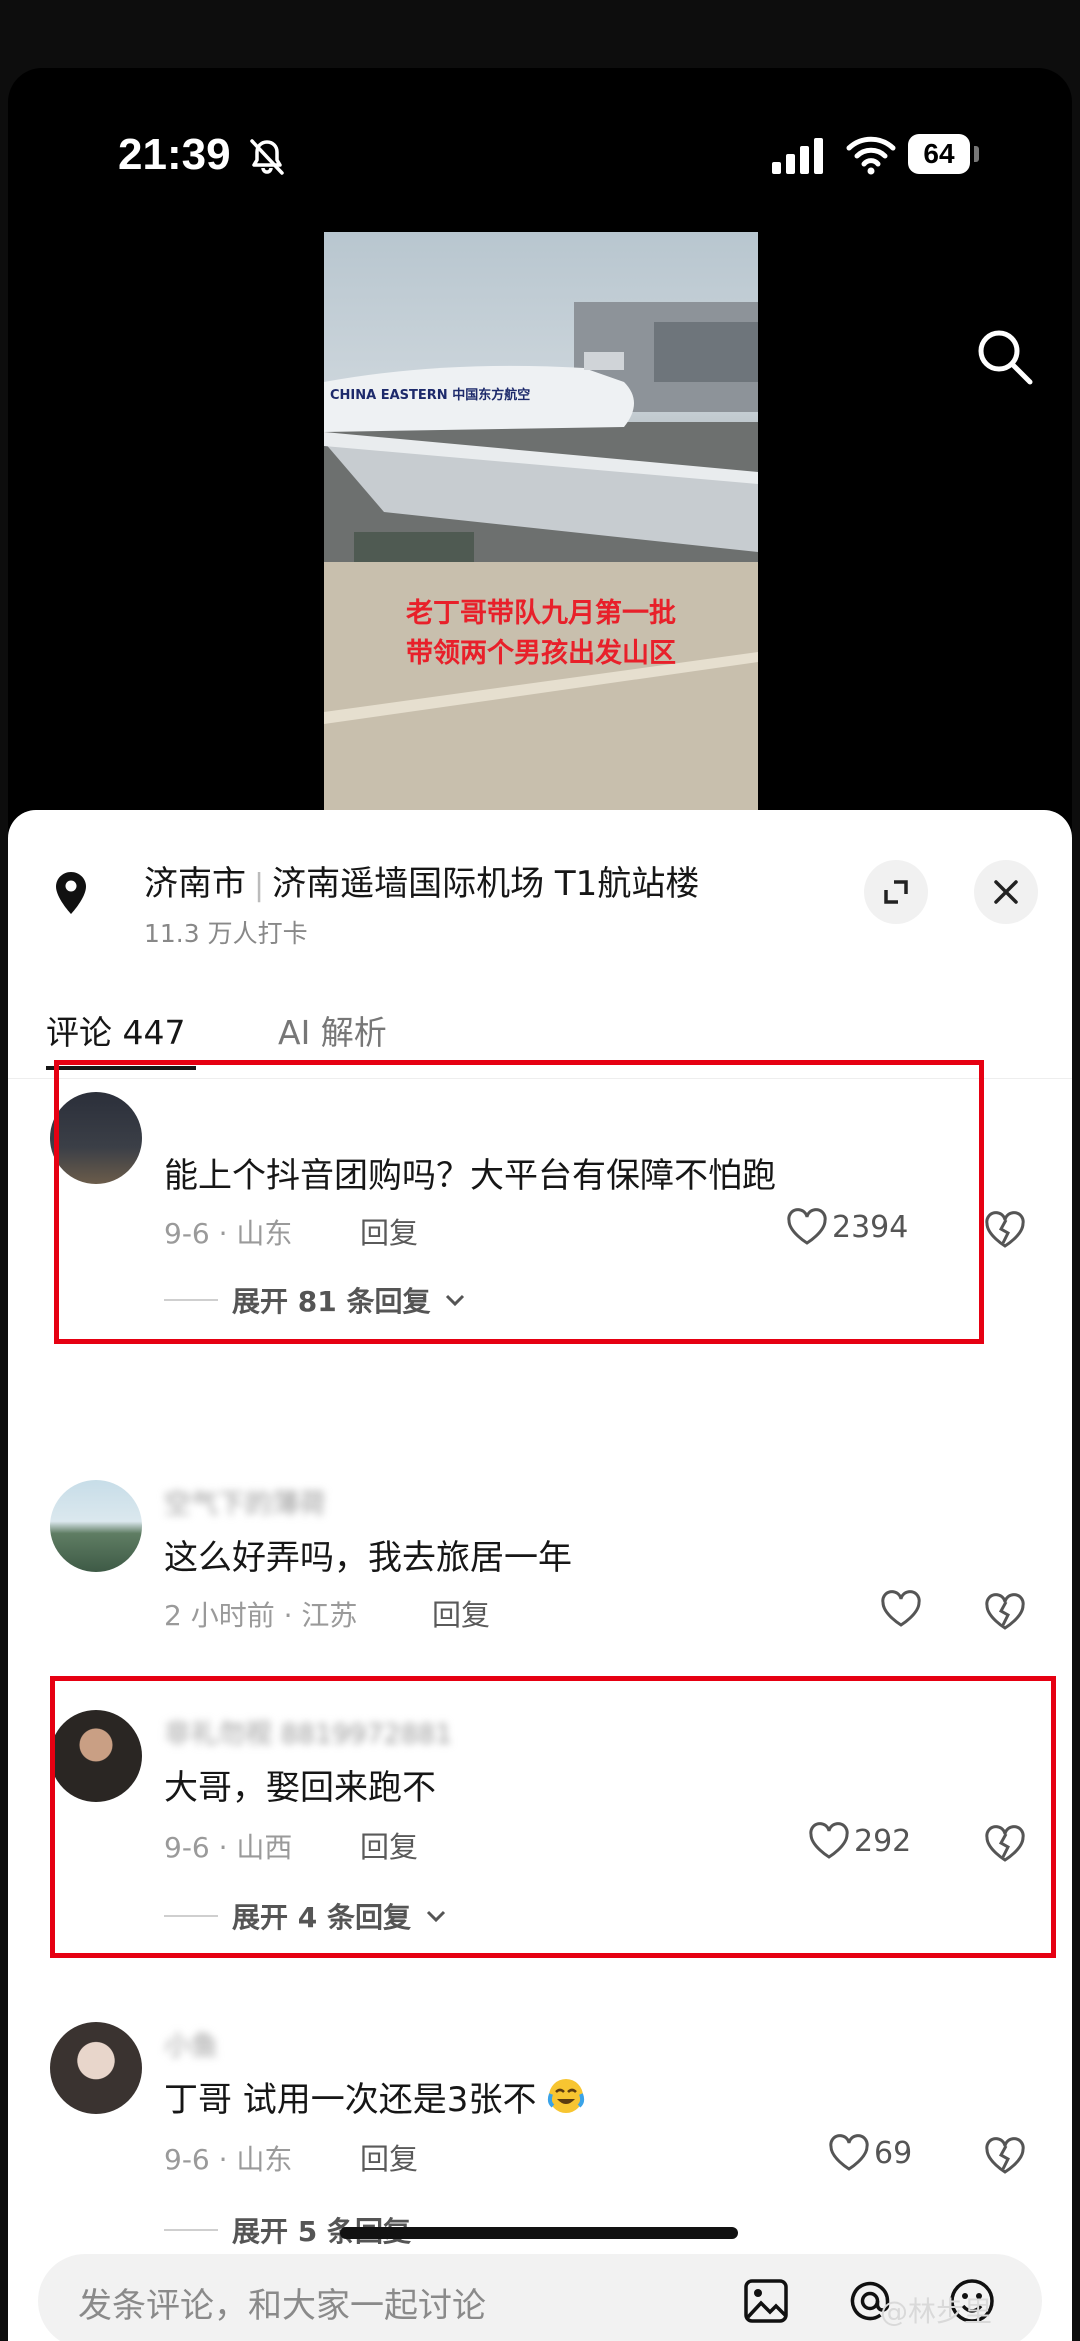 This screenshot has height=2341, width=1080. Describe the element at coordinates (939, 154) in the screenshot. I see `battery-indicator: 64` at that location.